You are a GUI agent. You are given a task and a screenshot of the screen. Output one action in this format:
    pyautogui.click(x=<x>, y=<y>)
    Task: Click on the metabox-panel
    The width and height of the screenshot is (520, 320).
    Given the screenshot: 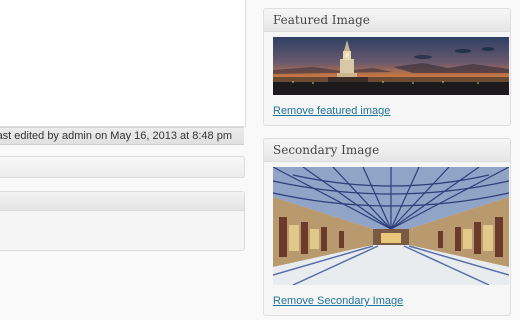 What is the action you would take?
    pyautogui.click(x=122, y=221)
    